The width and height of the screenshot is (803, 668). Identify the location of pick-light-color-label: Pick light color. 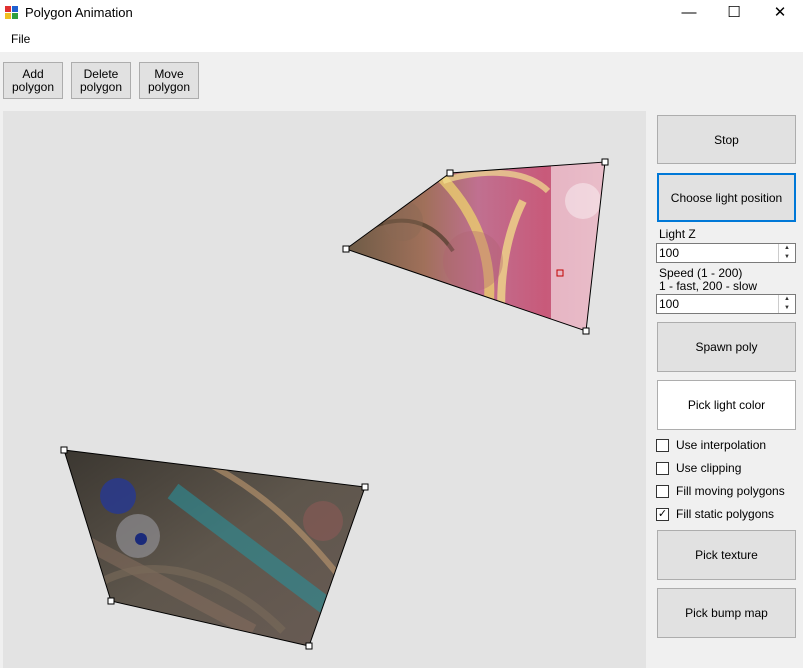
(726, 405).